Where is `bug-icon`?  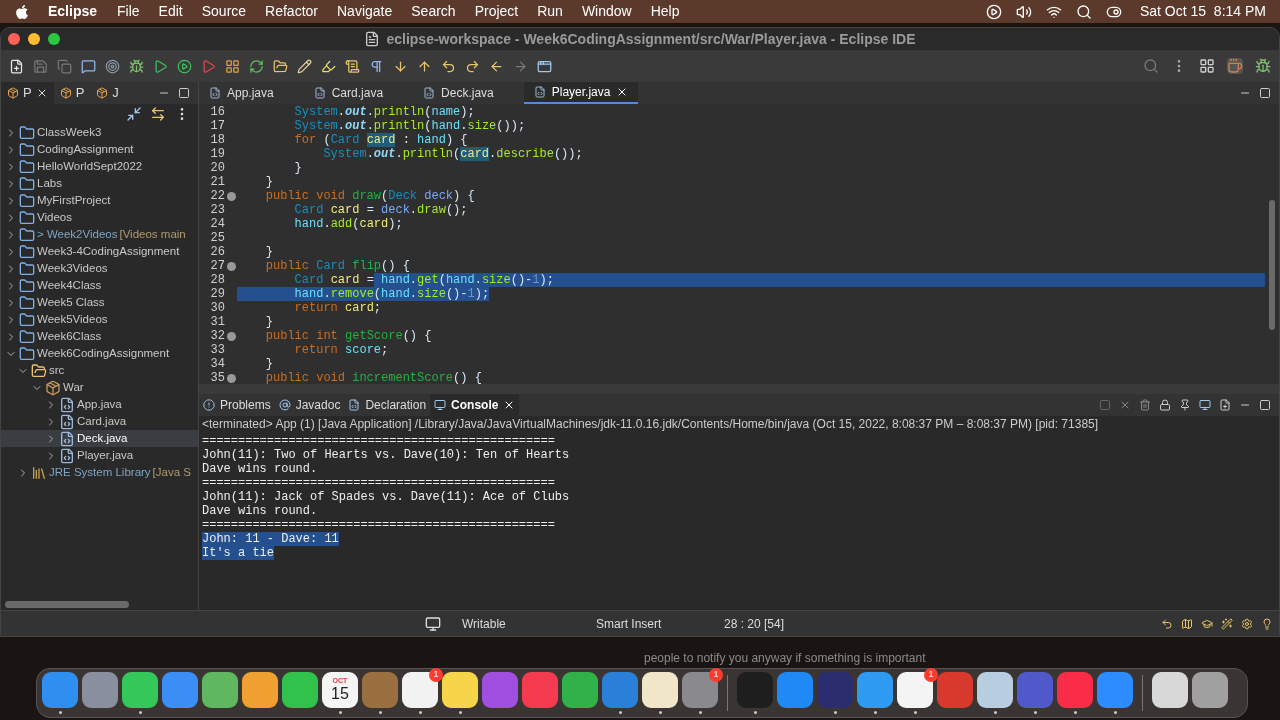
bug-icon is located at coordinates (136, 66).